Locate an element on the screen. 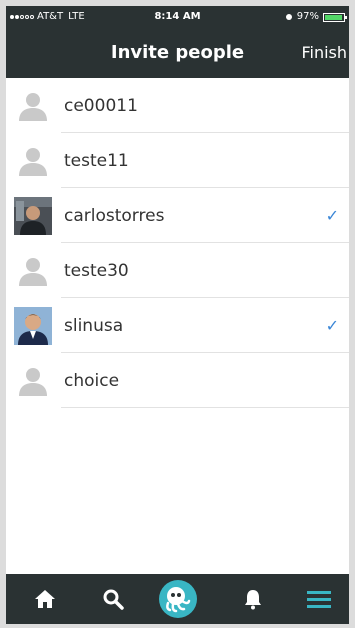 The height and width of the screenshot is (628, 355). person-name: carlostorres is located at coordinates (114, 215).